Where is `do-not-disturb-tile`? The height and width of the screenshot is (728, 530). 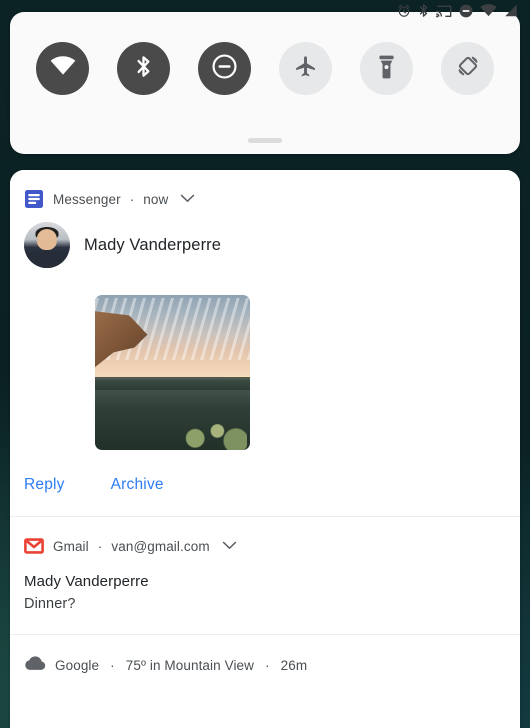 do-not-disturb-tile is located at coordinates (224, 68).